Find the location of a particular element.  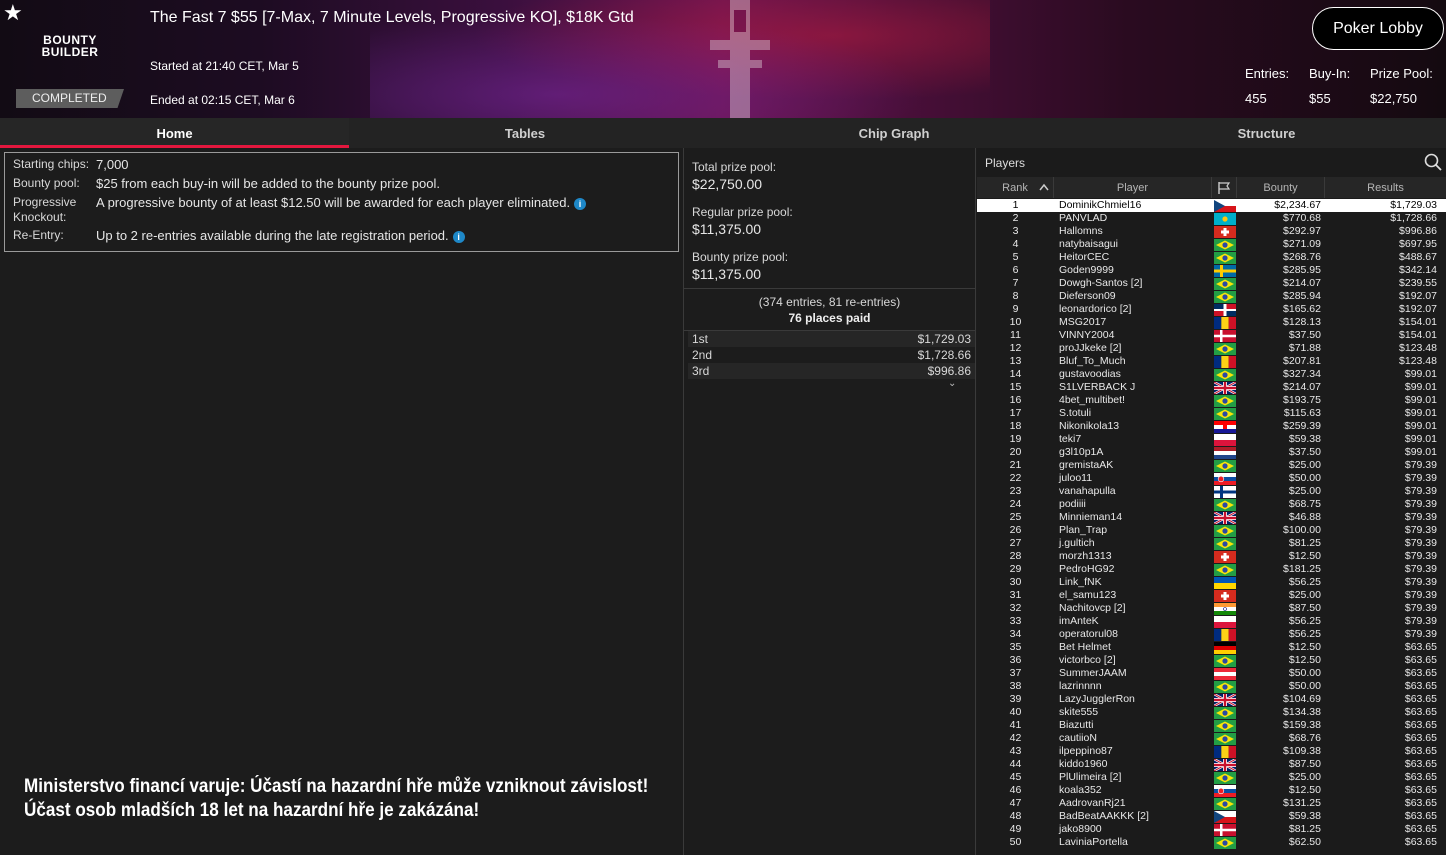

players-table-header: Rank Player Bounty Results is located at coordinates (1211, 187).